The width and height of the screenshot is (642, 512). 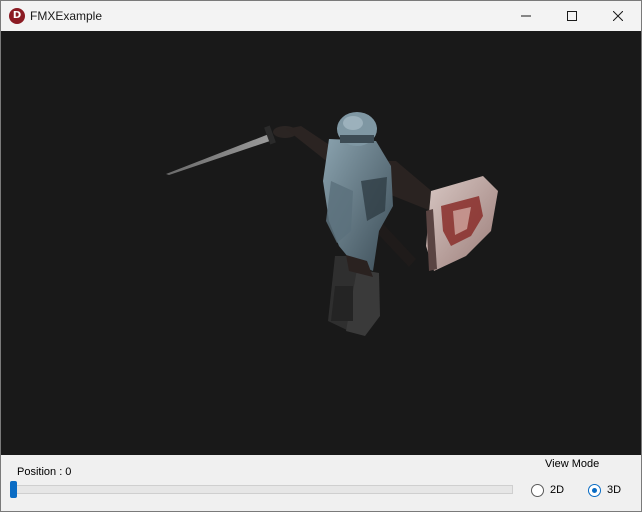 What do you see at coordinates (462, 223) in the screenshot?
I see `shield-shape` at bounding box center [462, 223].